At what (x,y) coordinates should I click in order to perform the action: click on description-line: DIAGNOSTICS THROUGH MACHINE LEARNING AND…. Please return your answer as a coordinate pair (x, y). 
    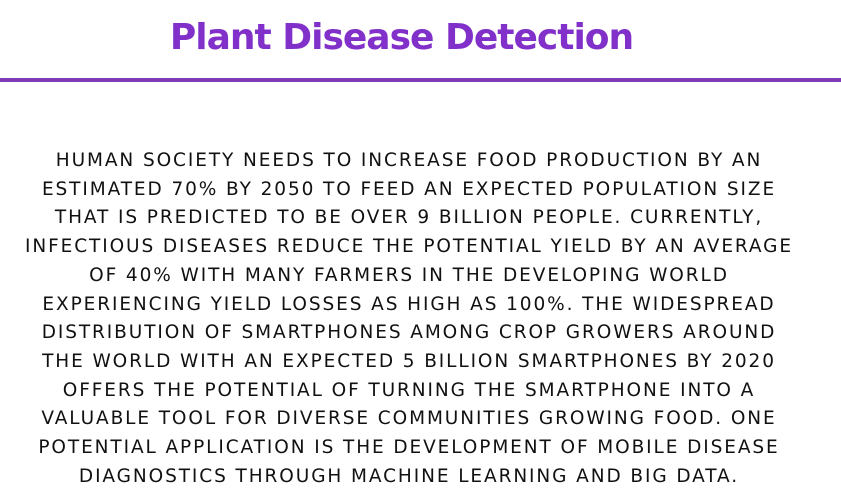
    Looking at the image, I should click on (409, 476).